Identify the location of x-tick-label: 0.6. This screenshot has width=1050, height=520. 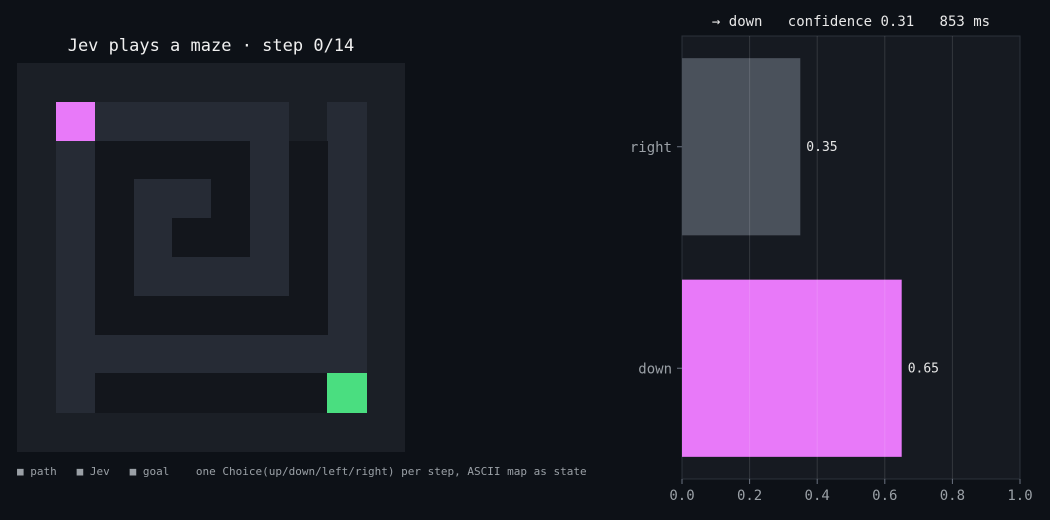
(884, 496).